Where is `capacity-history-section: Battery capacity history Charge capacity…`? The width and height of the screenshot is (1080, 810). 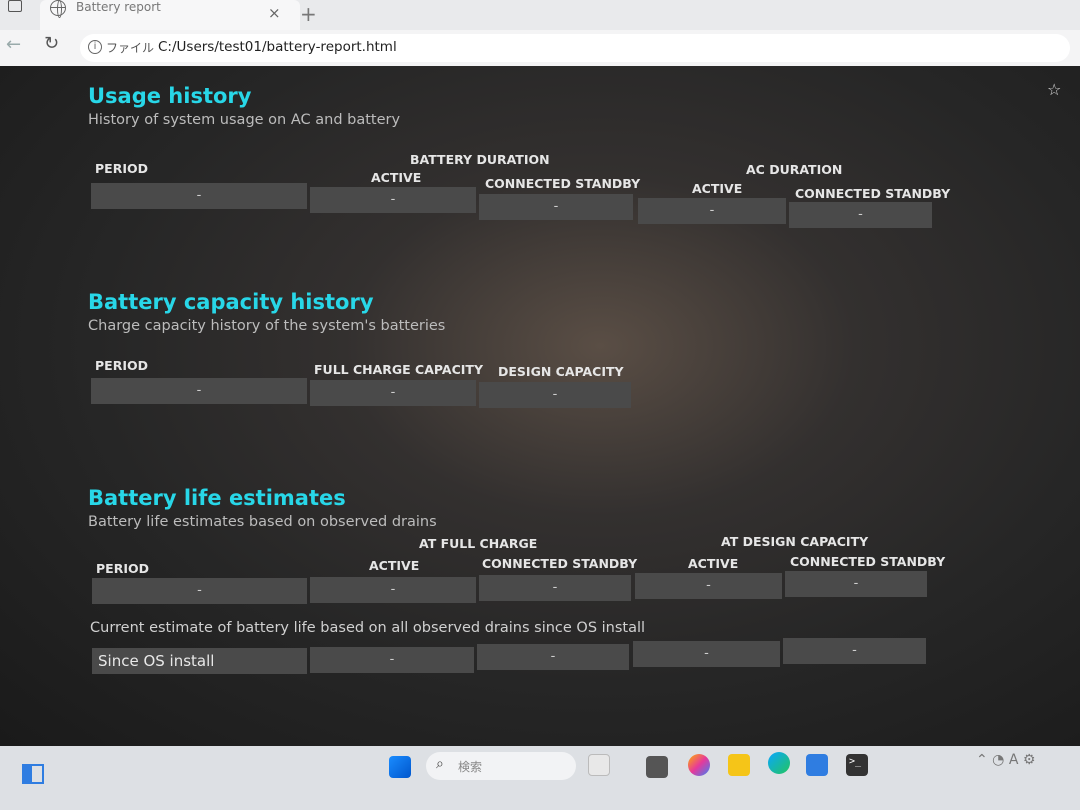 capacity-history-section: Battery capacity history Charge capacity… is located at coordinates (266, 312).